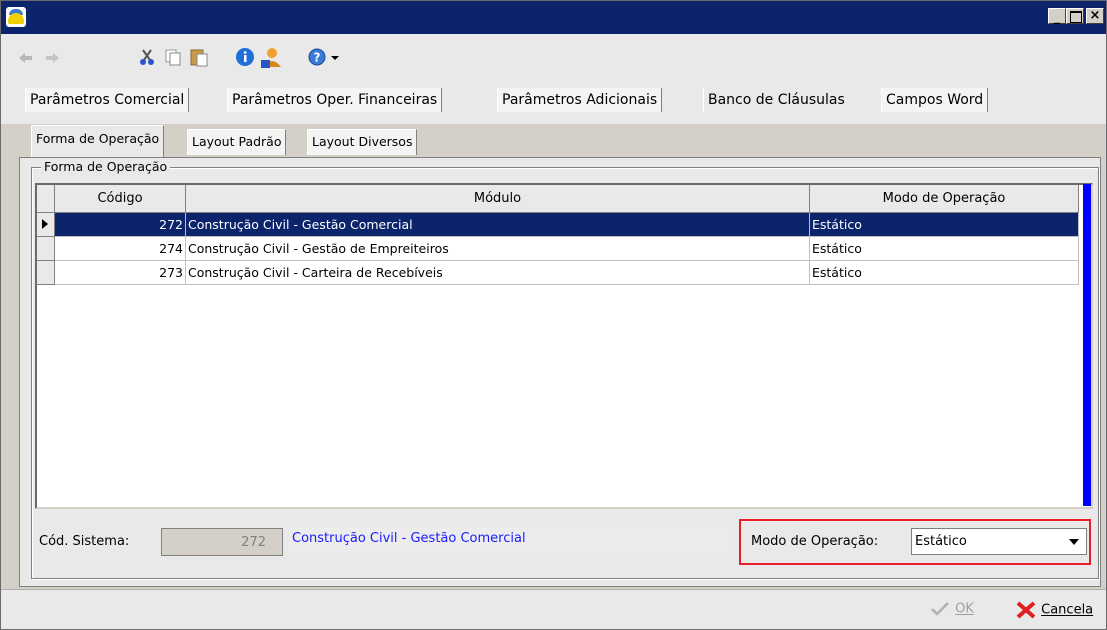 Image resolution: width=1107 pixels, height=630 pixels. What do you see at coordinates (964, 609) in the screenshot?
I see `ok-label: OK` at bounding box center [964, 609].